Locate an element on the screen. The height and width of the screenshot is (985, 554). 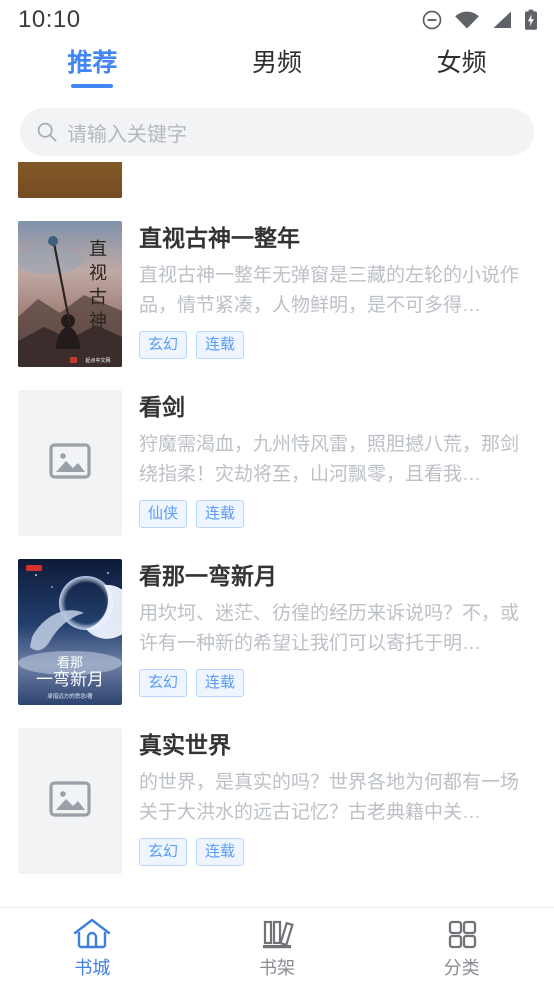
book-title: 真实世界 is located at coordinates (185, 745).